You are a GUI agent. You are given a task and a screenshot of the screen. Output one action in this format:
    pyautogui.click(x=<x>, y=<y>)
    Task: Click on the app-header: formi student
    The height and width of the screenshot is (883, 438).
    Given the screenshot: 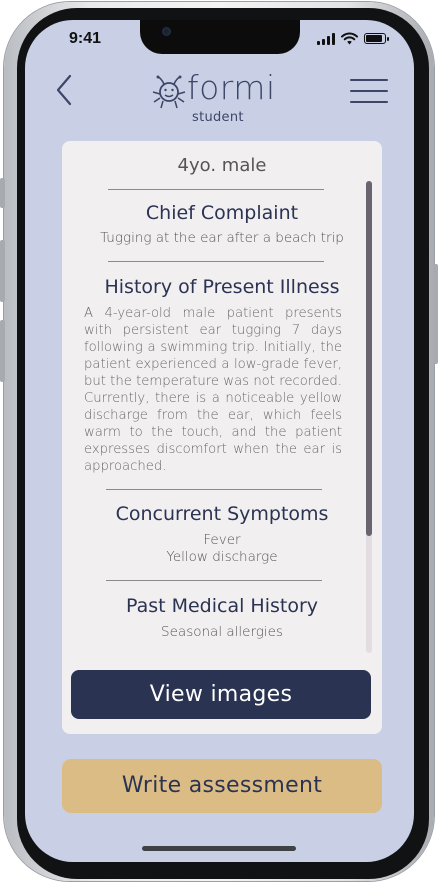 What is the action you would take?
    pyautogui.click(x=219, y=95)
    